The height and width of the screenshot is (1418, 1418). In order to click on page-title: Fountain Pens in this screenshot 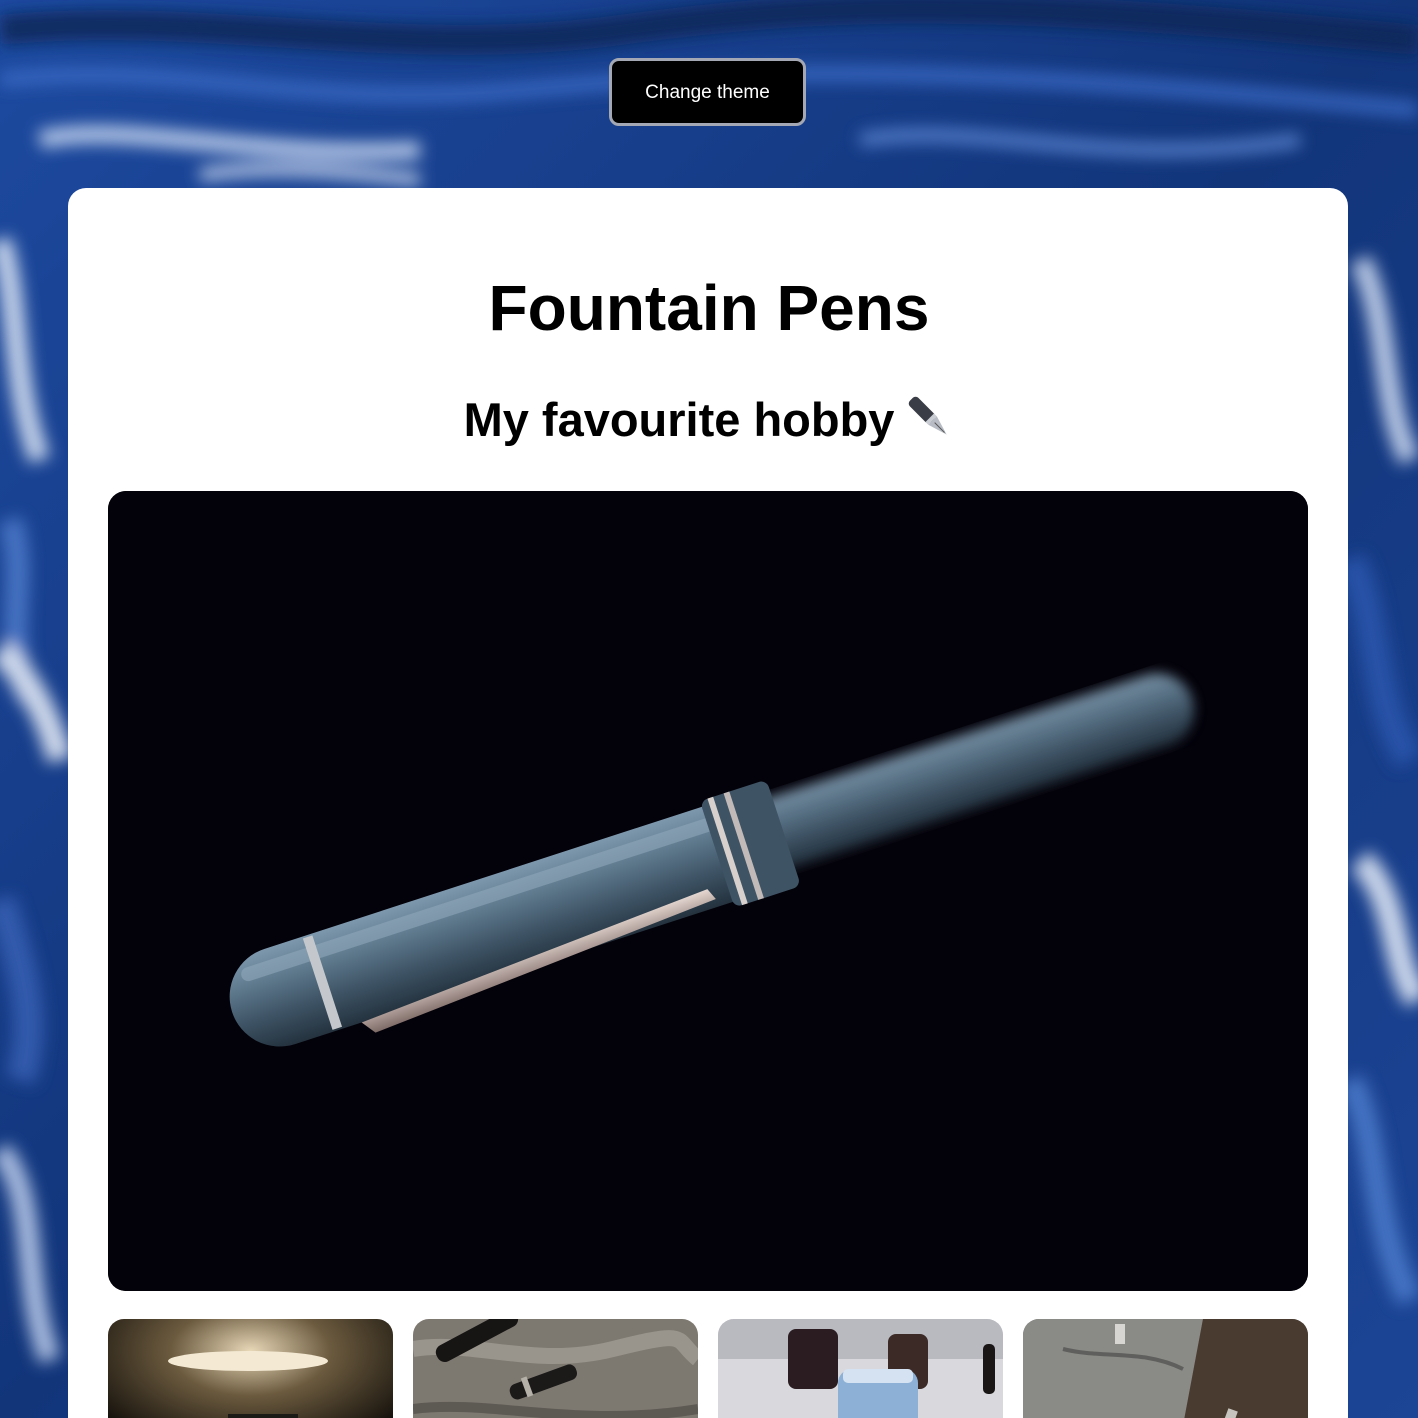, I will do `click(709, 308)`.